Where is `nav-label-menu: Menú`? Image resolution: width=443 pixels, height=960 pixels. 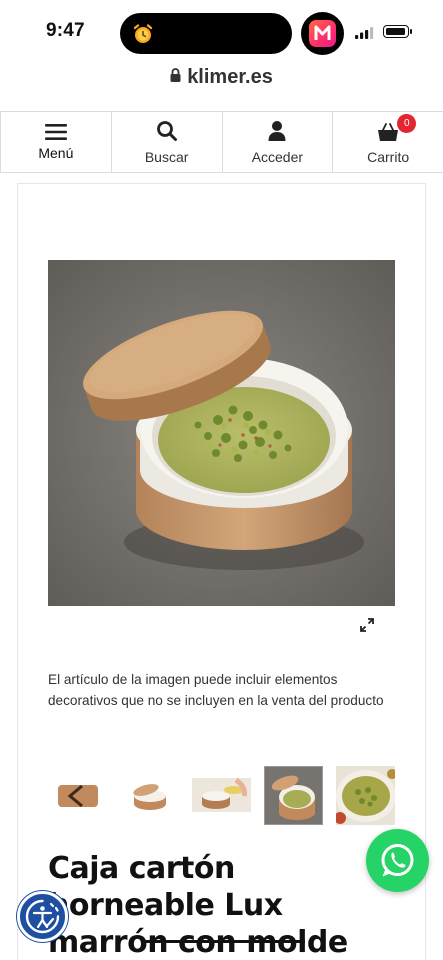
nav-label-menu: Menú is located at coordinates (56, 153).